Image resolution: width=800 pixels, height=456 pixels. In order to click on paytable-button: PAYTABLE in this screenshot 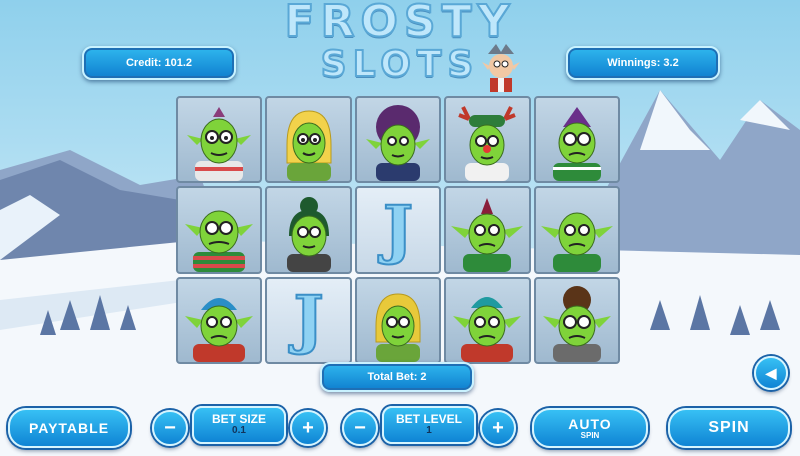, I will do `click(69, 428)`.